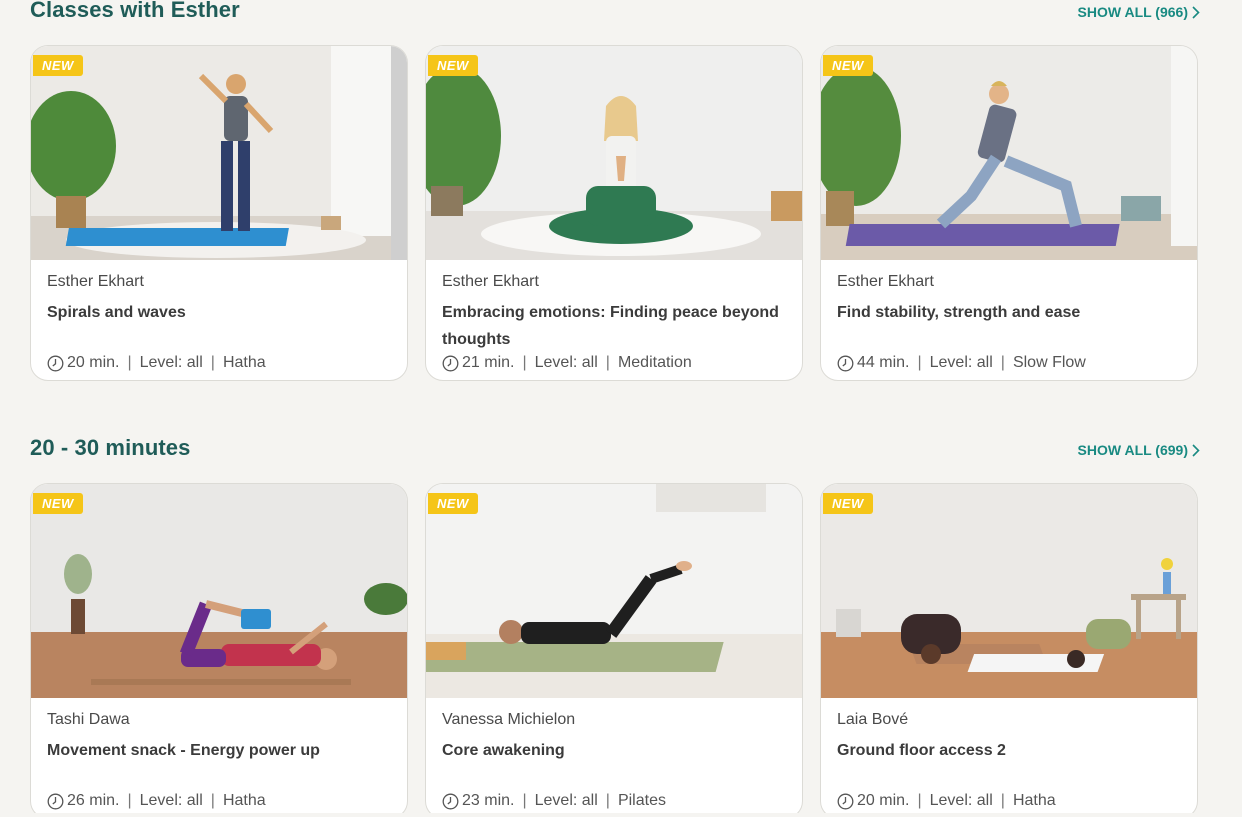 This screenshot has width=1242, height=817. What do you see at coordinates (654, 362) in the screenshot?
I see `style: Meditation` at bounding box center [654, 362].